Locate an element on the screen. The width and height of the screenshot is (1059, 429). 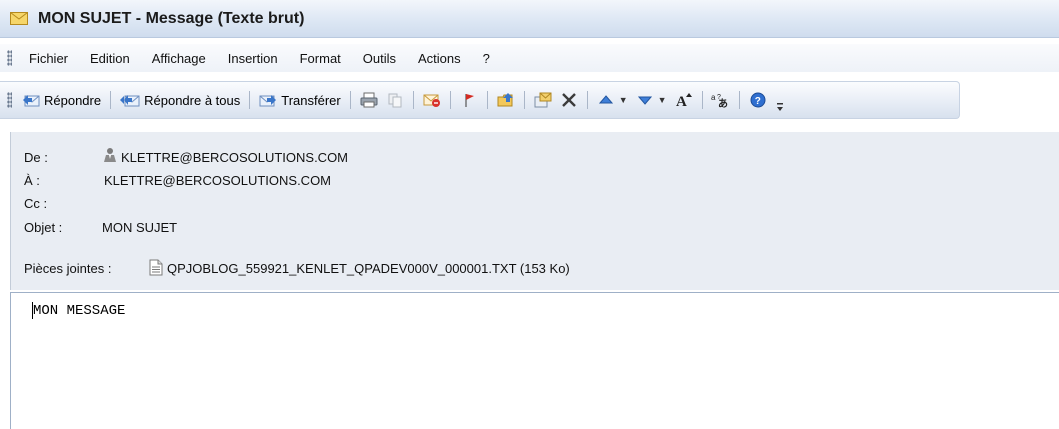
from-row: De : KLETTRE@BERCOSOLUTIONS.COM is located at coordinates (186, 156).